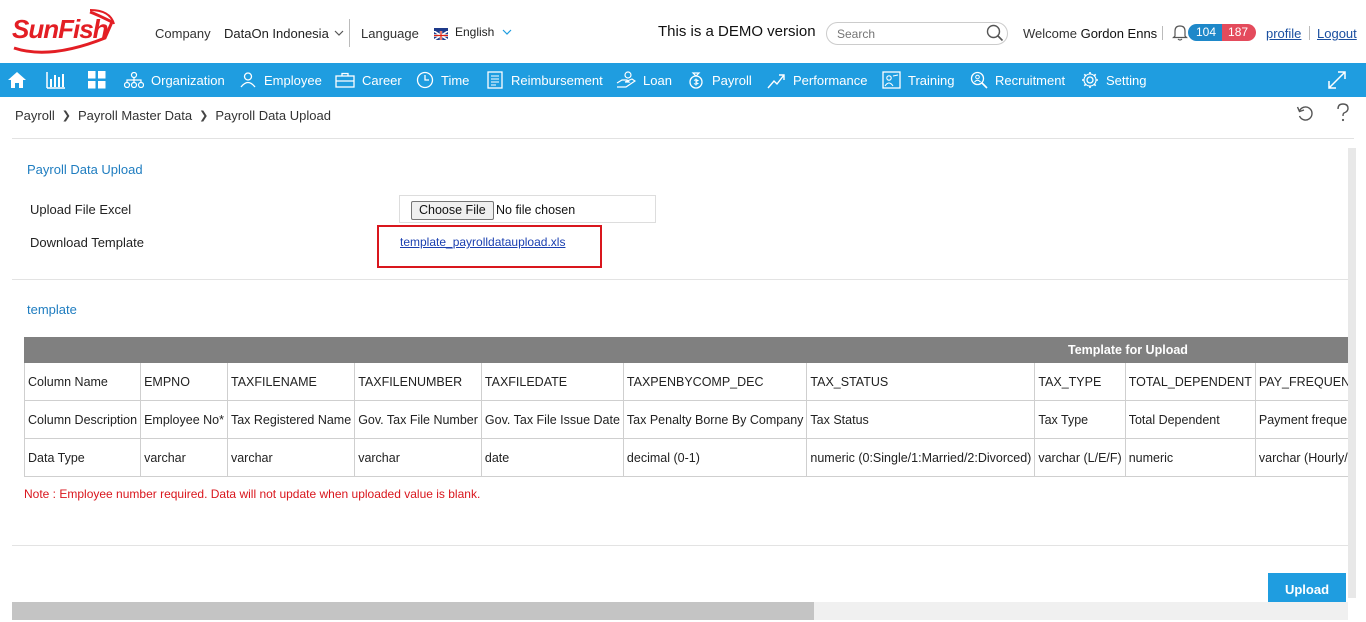 The height and width of the screenshot is (622, 1366). What do you see at coordinates (995, 33) in the screenshot?
I see `search-icon` at bounding box center [995, 33].